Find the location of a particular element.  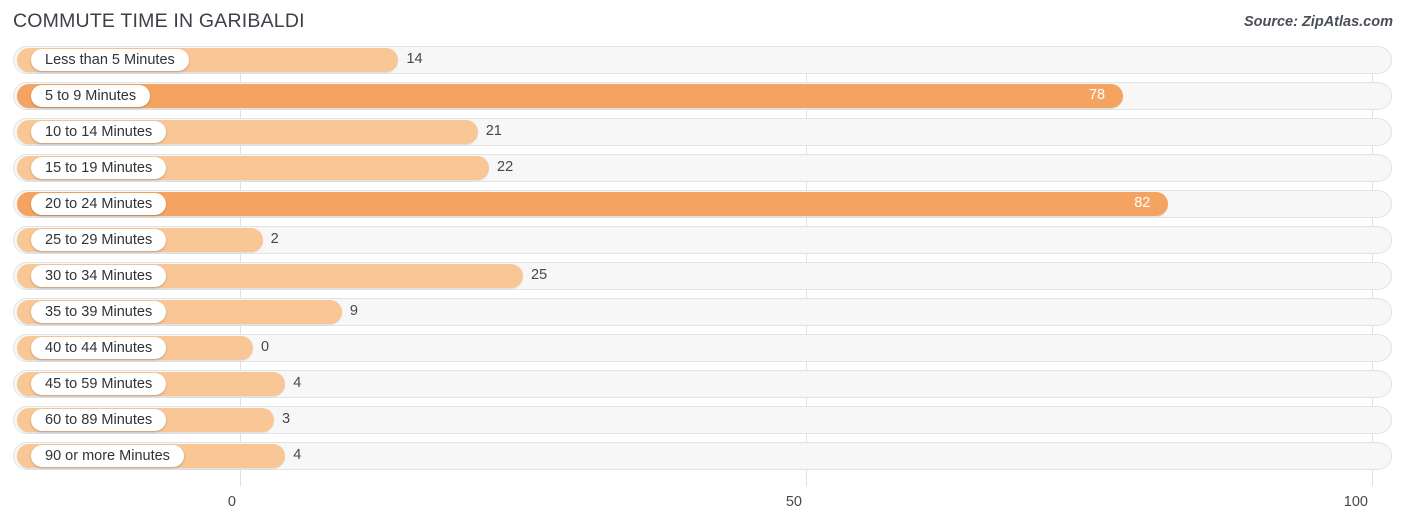

bar-category-label: 40 to 44 Minutes is located at coordinates (99, 347).